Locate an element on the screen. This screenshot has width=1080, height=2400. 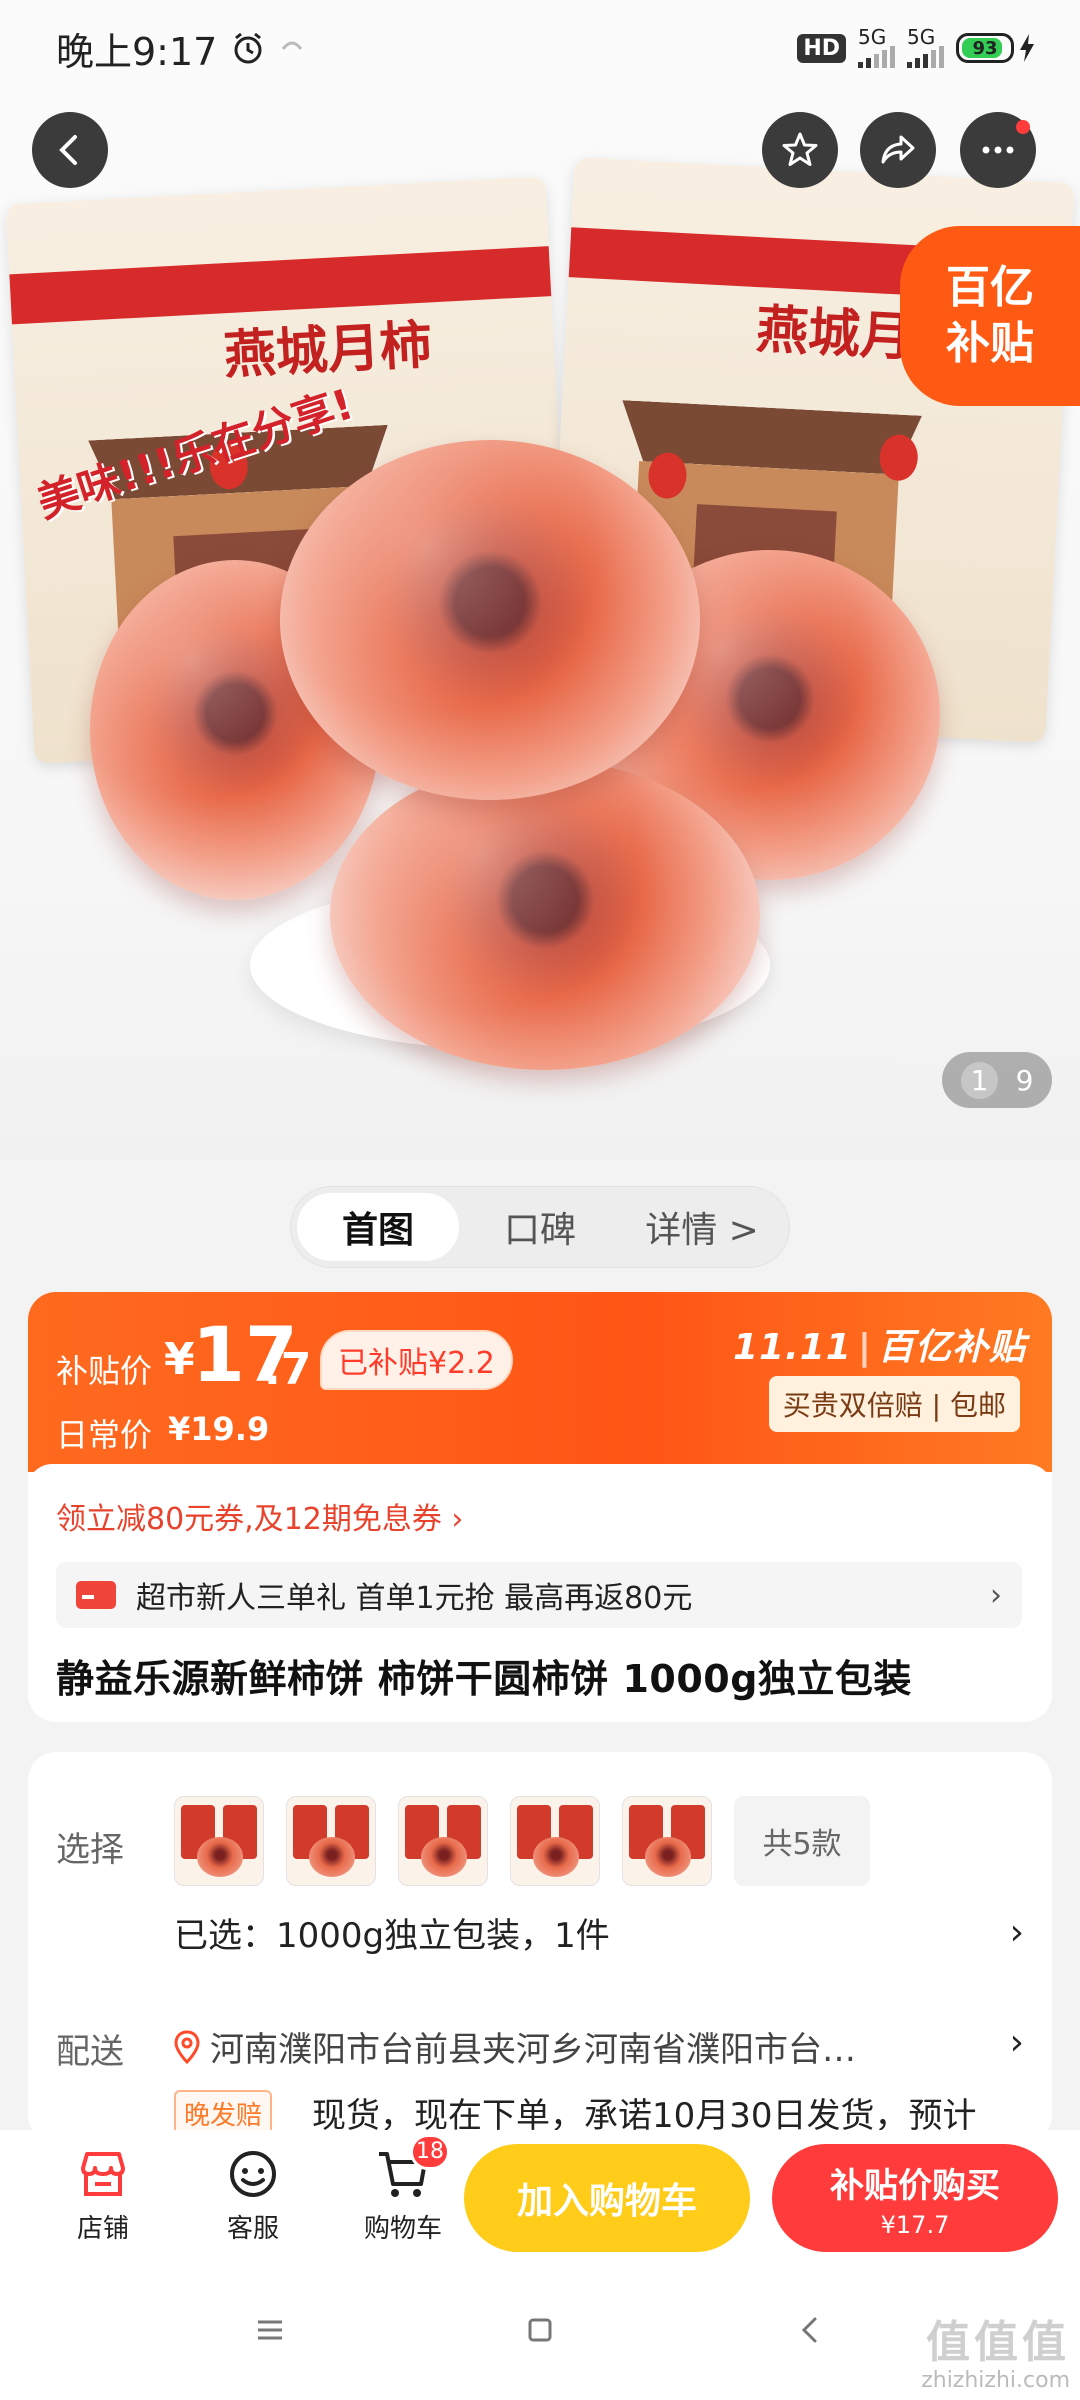
share-button is located at coordinates (898, 150).